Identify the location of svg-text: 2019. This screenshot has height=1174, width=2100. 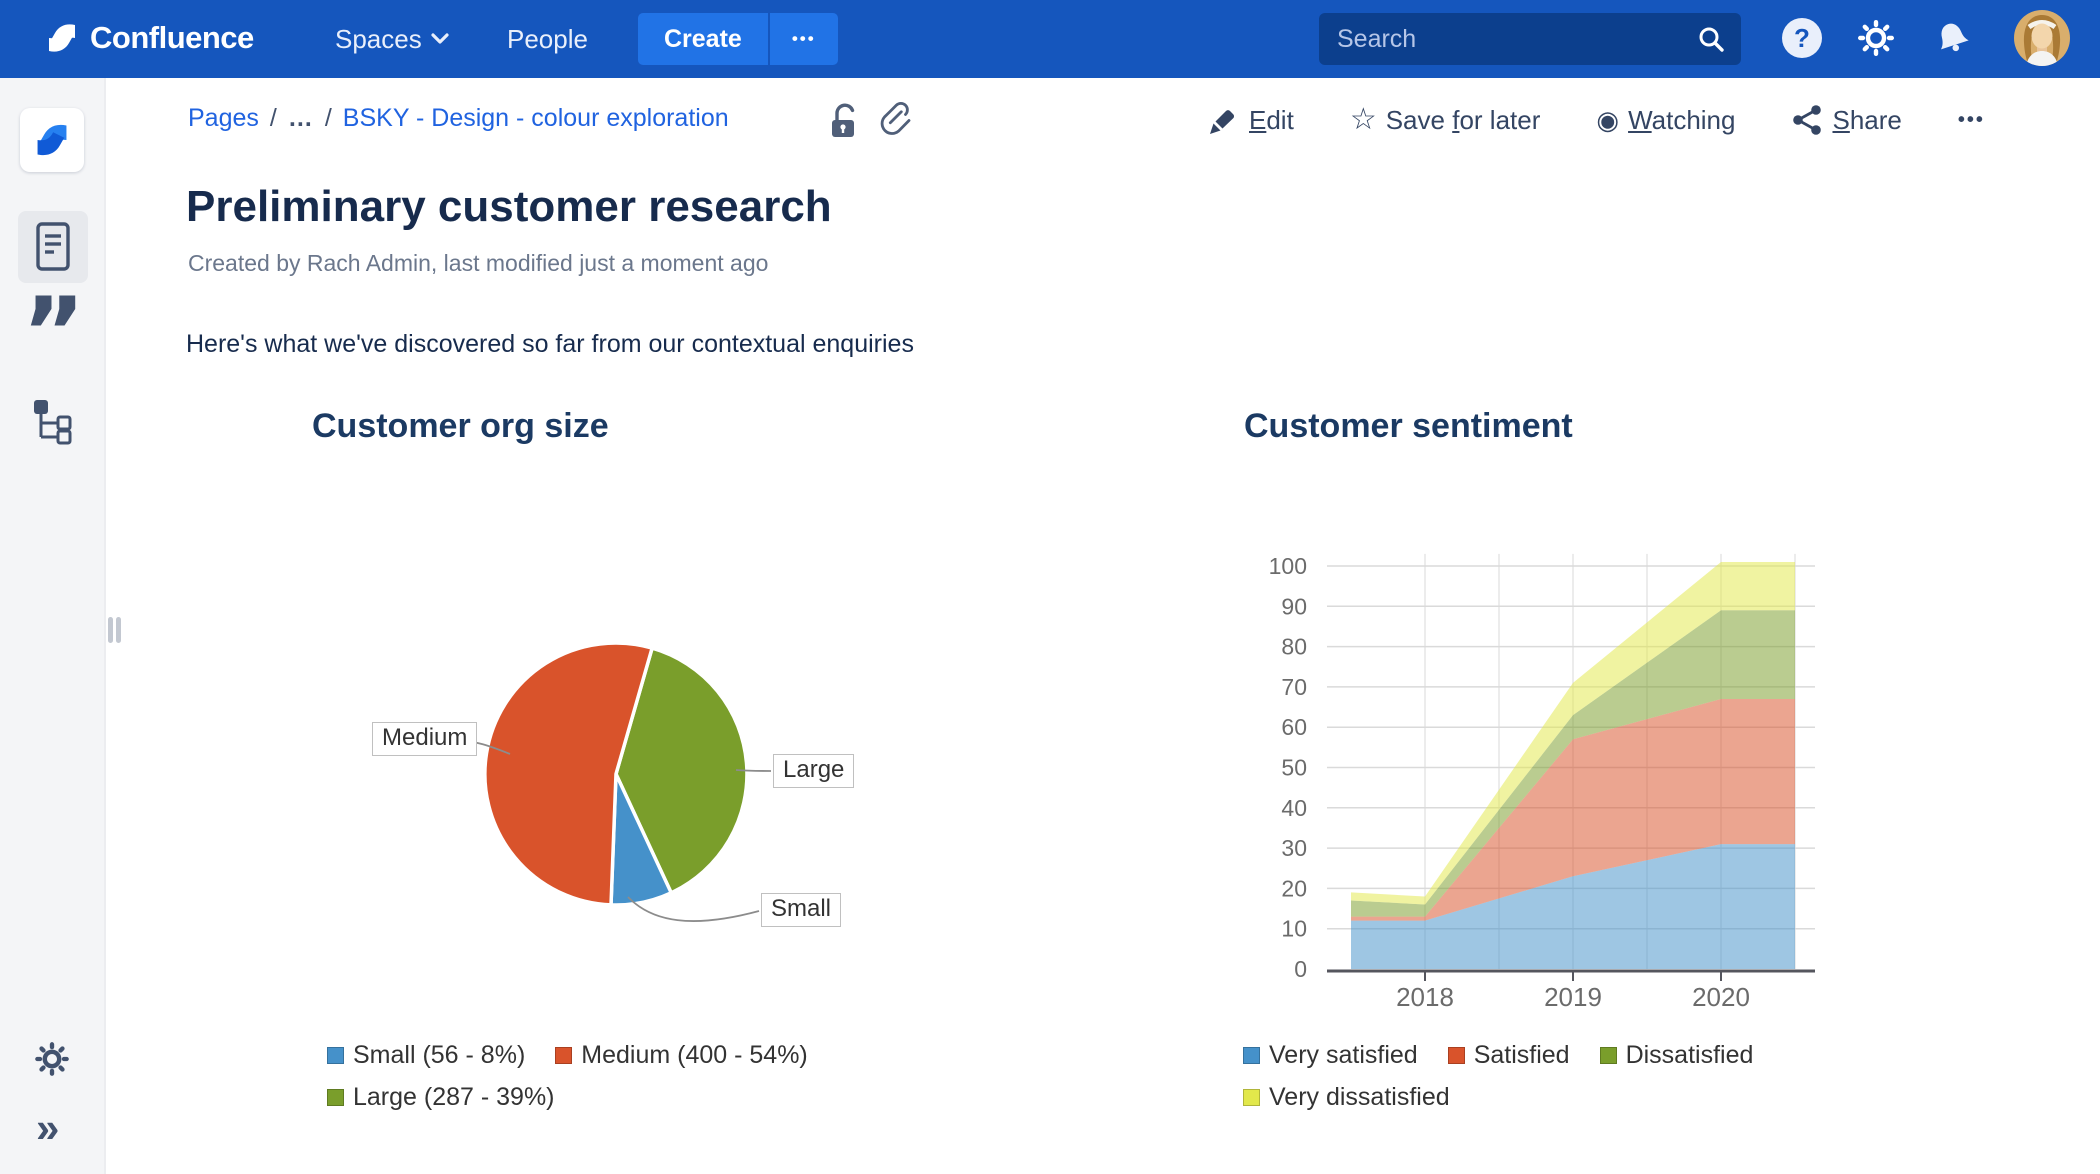
(1573, 997).